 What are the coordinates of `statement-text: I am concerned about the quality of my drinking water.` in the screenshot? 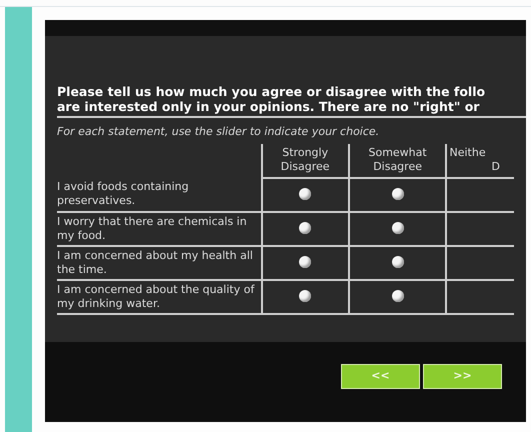 It's located at (155, 296).